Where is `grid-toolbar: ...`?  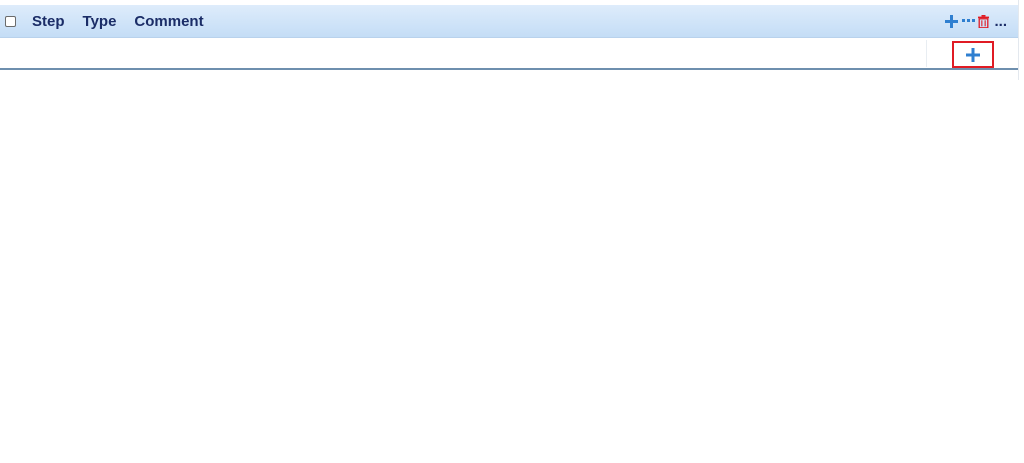 grid-toolbar: ... is located at coordinates (976, 21).